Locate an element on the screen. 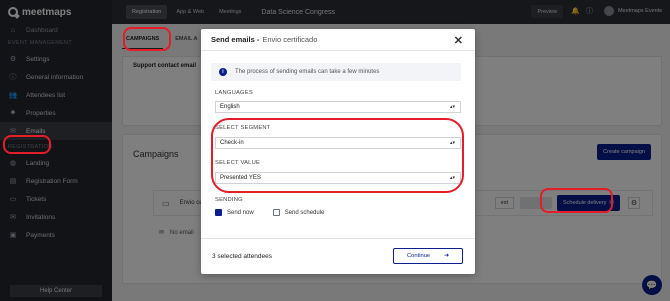 The image size is (670, 301). modal-footer: 3 selected attendees Continue ➜ is located at coordinates (338, 256).